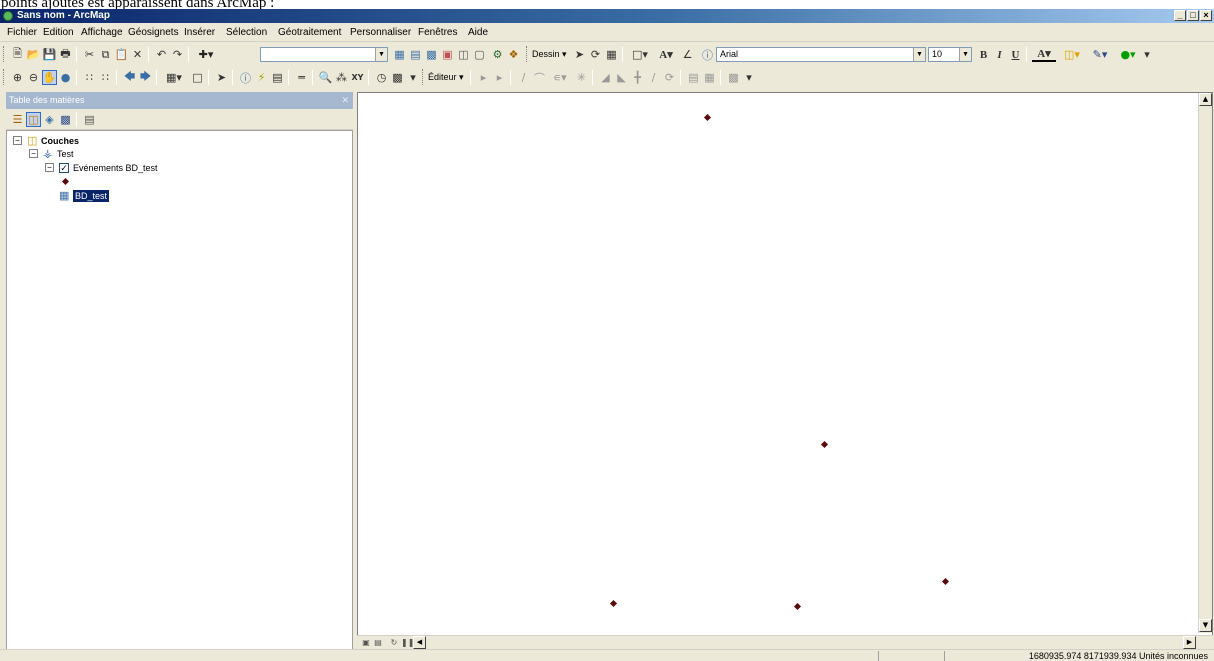 This screenshot has height=661, width=1214. I want to click on save-icon: 💾, so click(49, 54).